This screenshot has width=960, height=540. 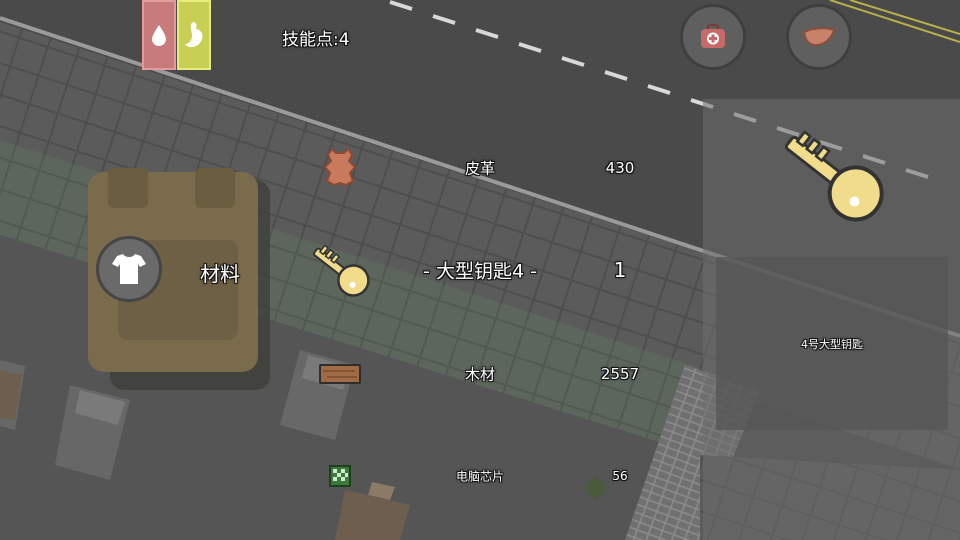 I want to click on item-name-selected: - 大型钥匙4 -, so click(x=480, y=271).